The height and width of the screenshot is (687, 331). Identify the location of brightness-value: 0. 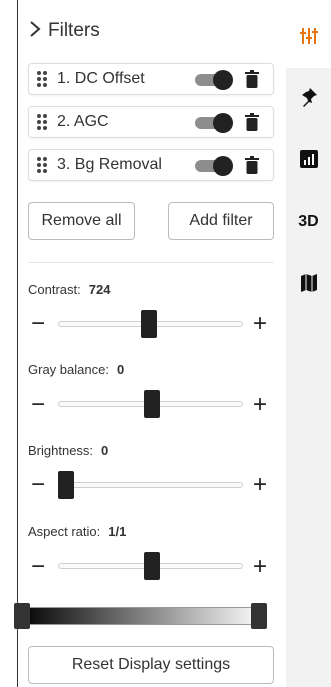
(105, 450).